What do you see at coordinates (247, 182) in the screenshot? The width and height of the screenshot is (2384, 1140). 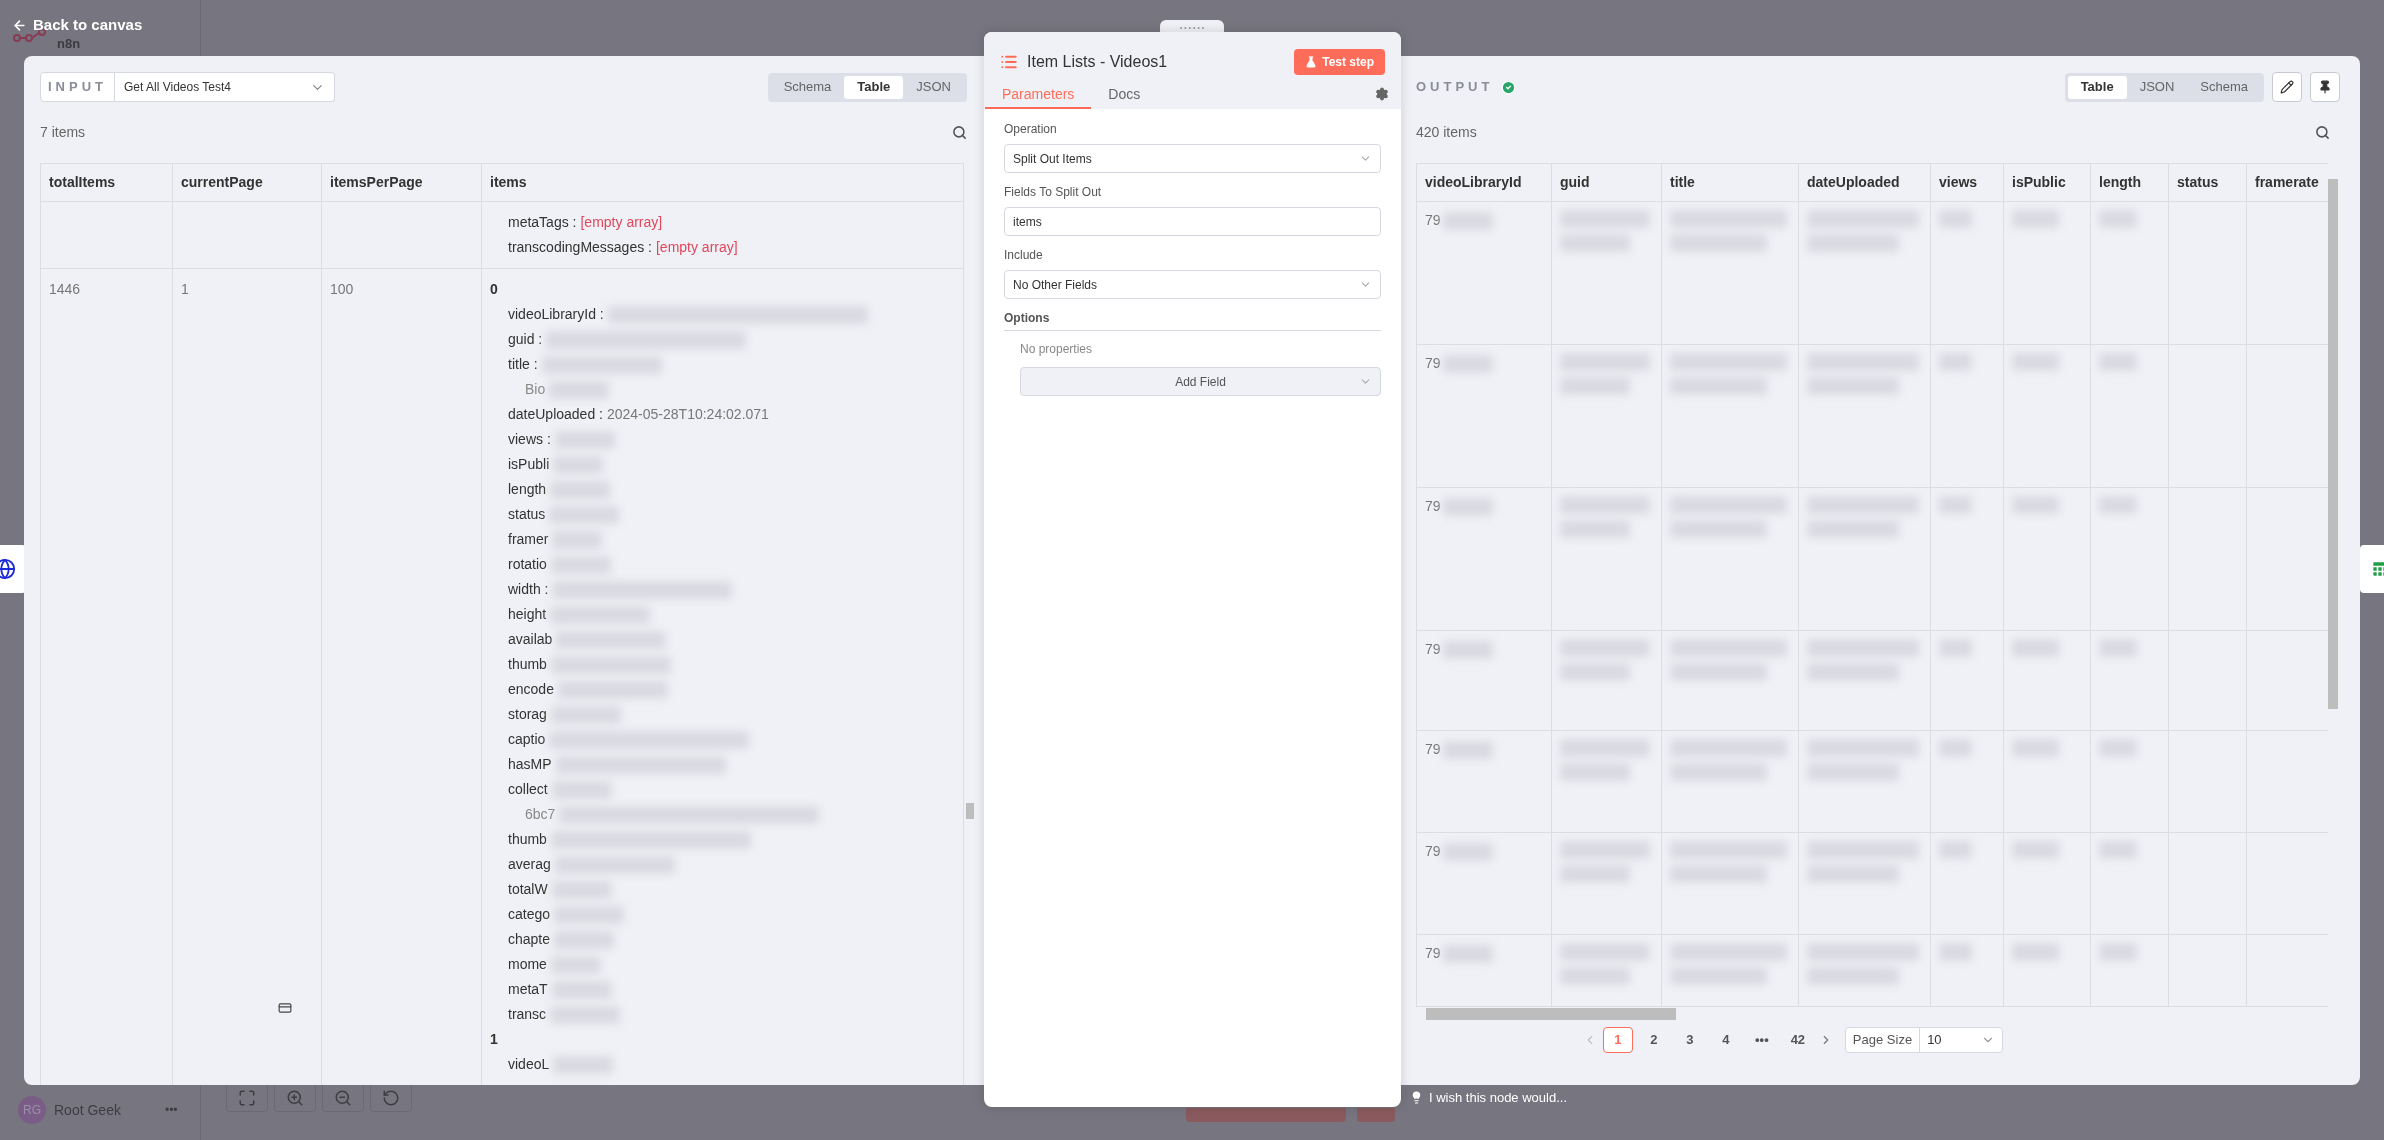 I see `column-header: currentPage` at bounding box center [247, 182].